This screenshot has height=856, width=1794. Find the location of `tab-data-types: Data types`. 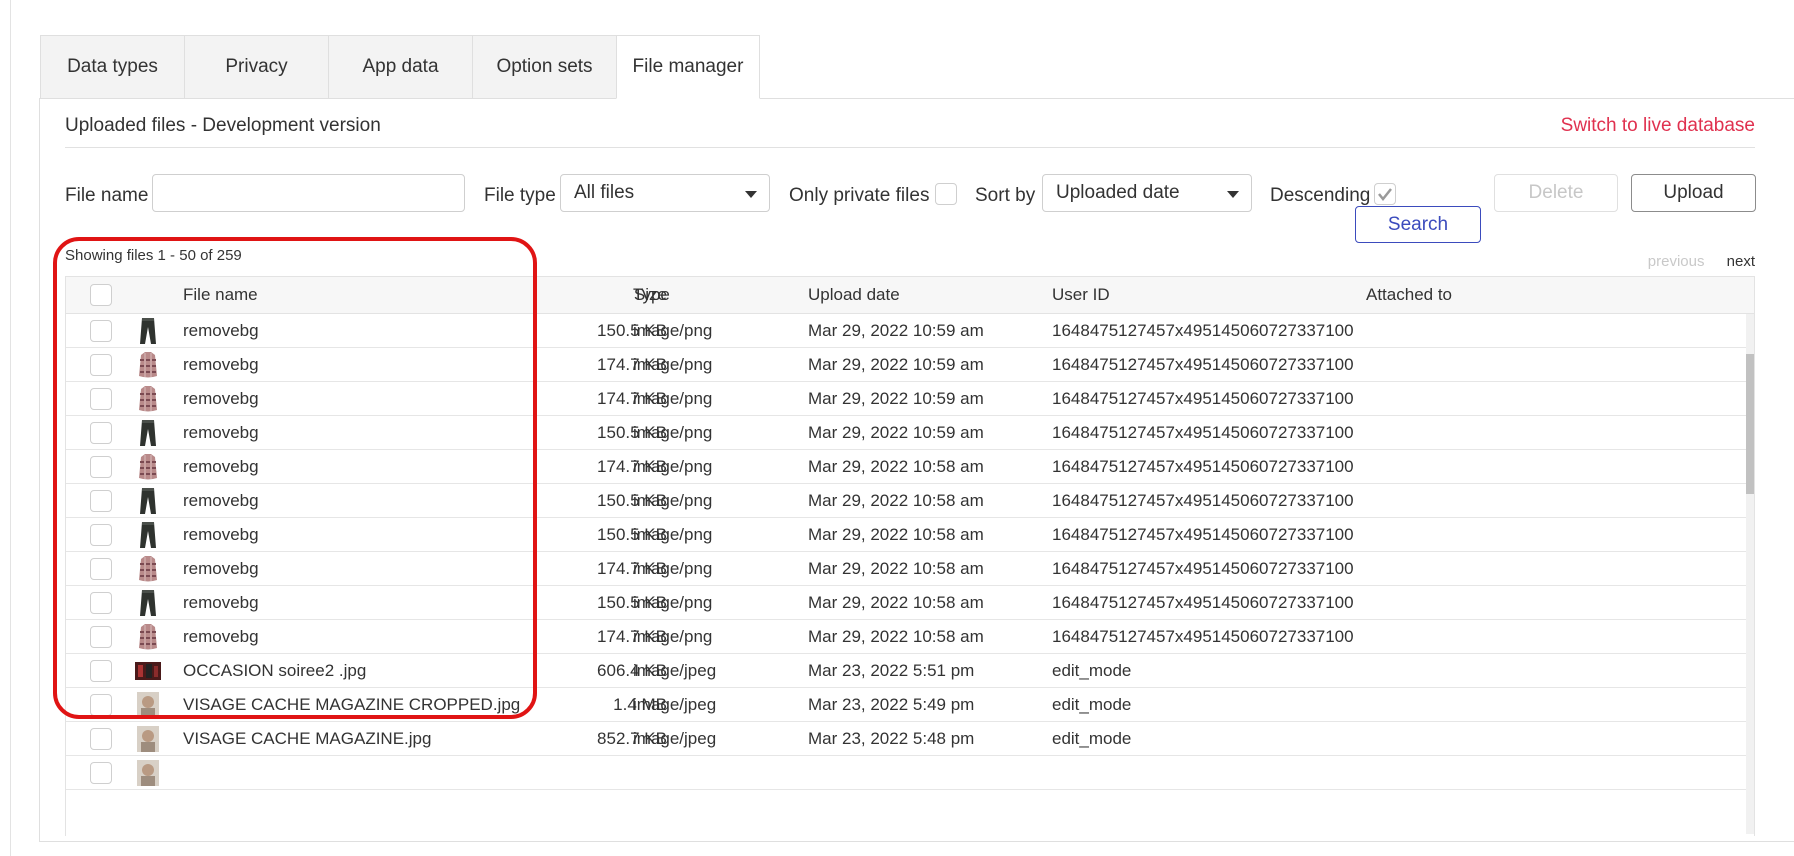

tab-data-types: Data types is located at coordinates (112, 67).